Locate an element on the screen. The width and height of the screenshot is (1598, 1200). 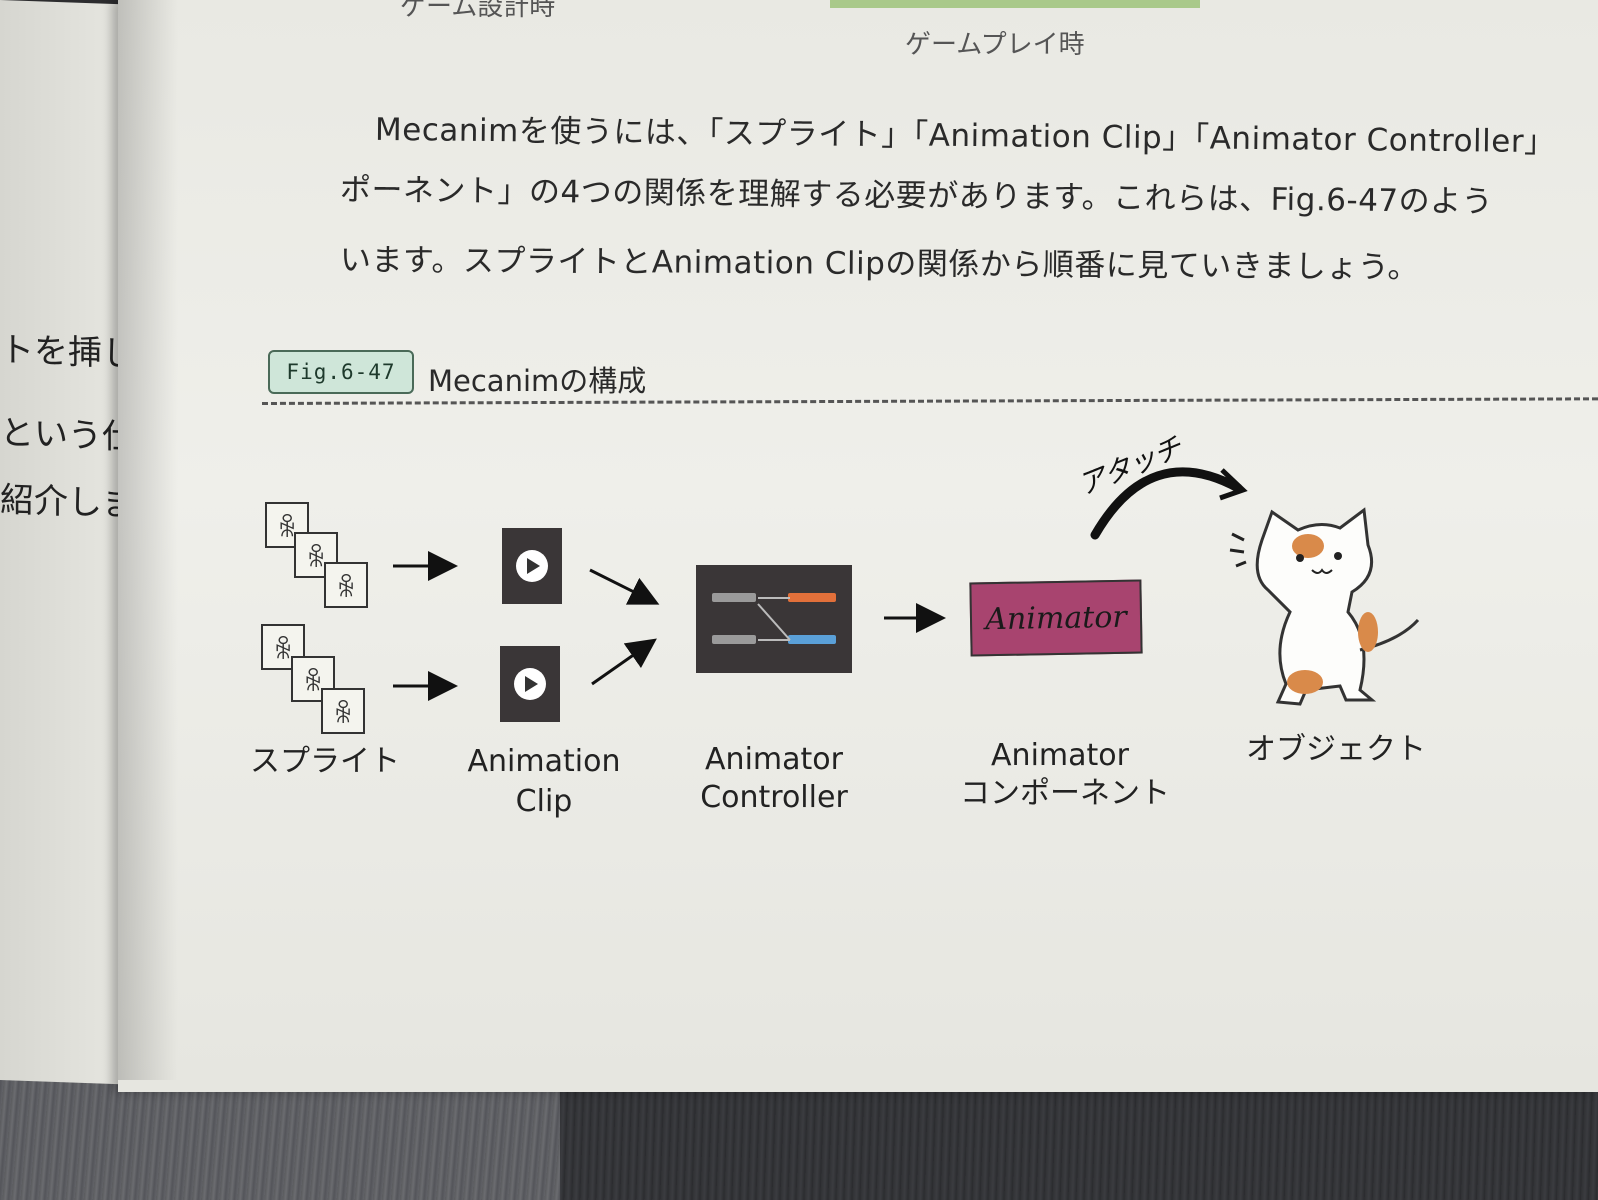
cat-icon is located at coordinates (1337, 606).